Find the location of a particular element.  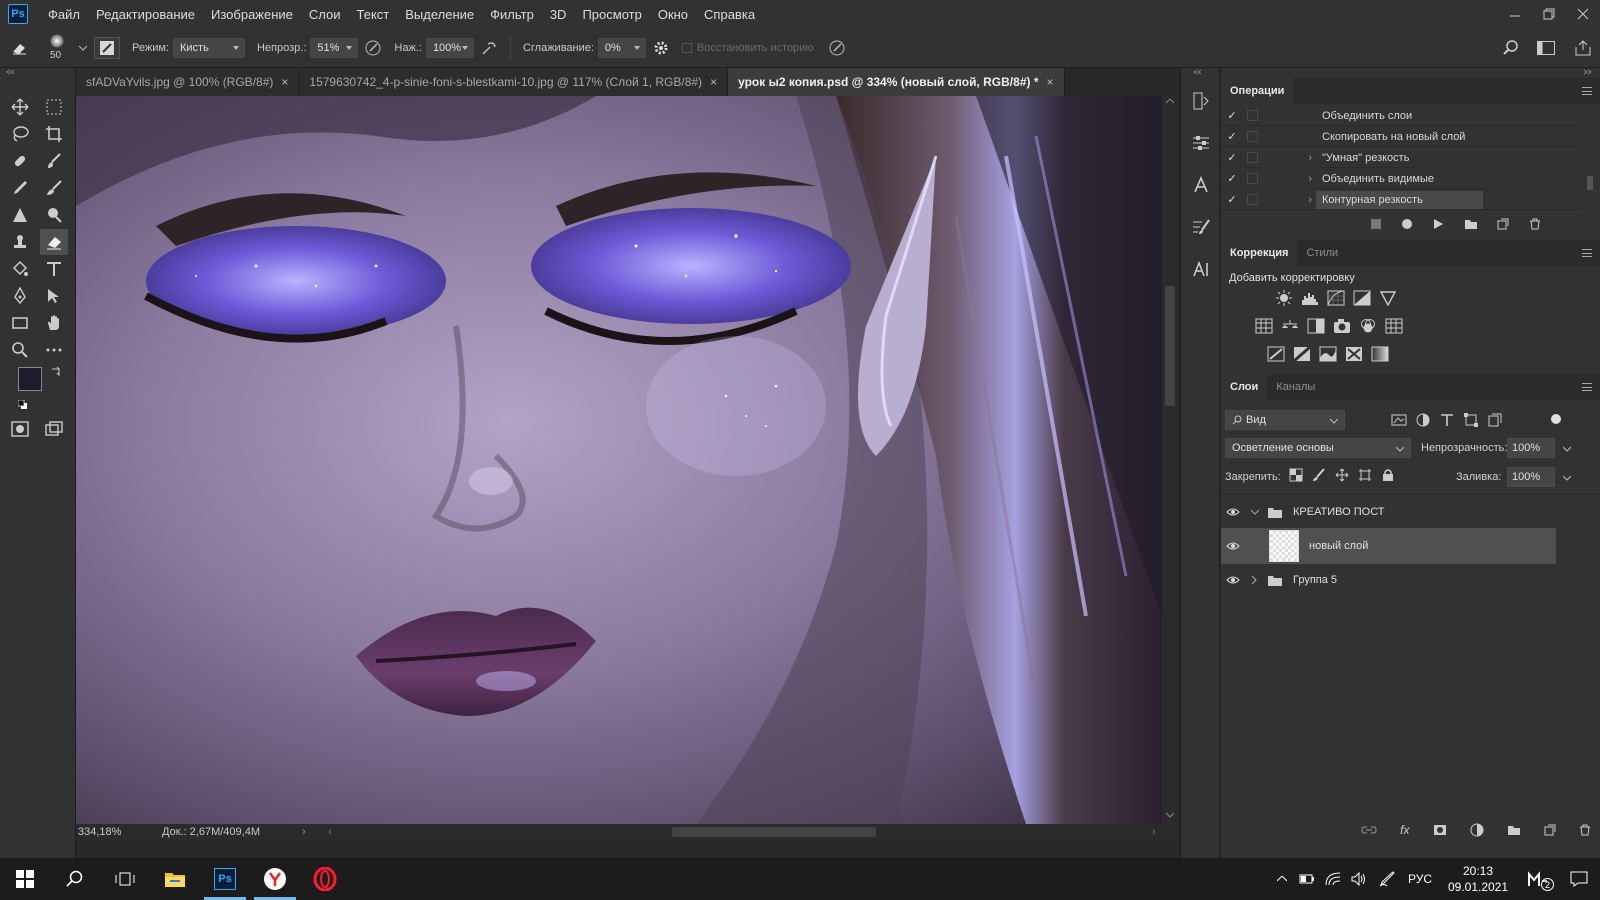

screen-mode-icon is located at coordinates (54, 429).